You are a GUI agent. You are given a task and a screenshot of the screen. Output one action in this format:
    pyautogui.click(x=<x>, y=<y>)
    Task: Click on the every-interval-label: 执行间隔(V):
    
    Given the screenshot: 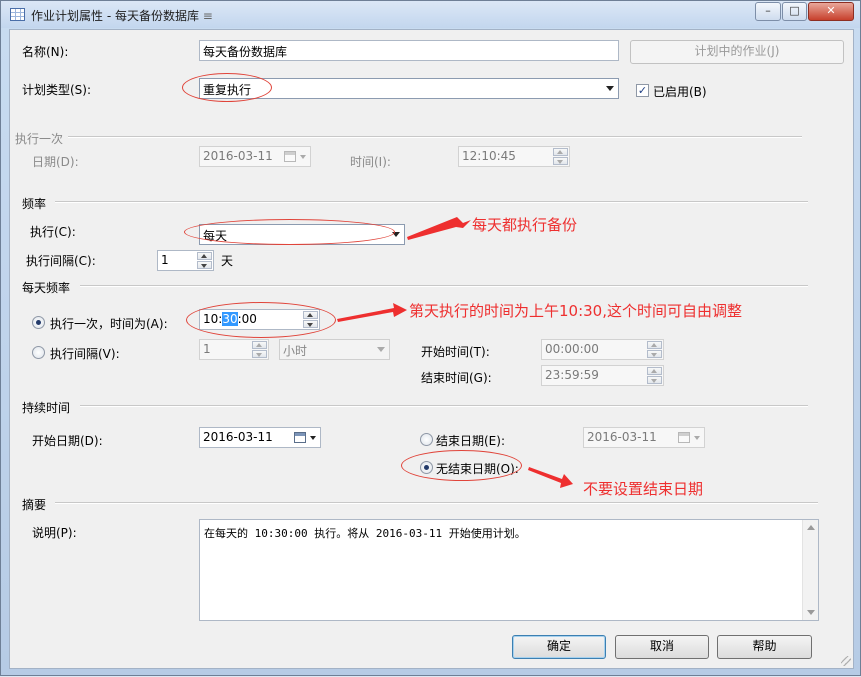 What is the action you would take?
    pyautogui.click(x=85, y=354)
    